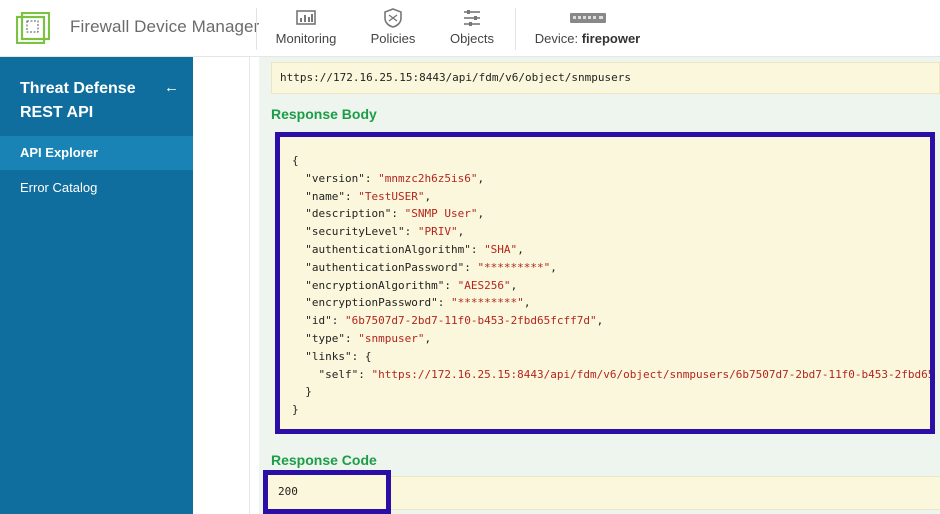  What do you see at coordinates (393, 38) in the screenshot?
I see `nav-label: Policies` at bounding box center [393, 38].